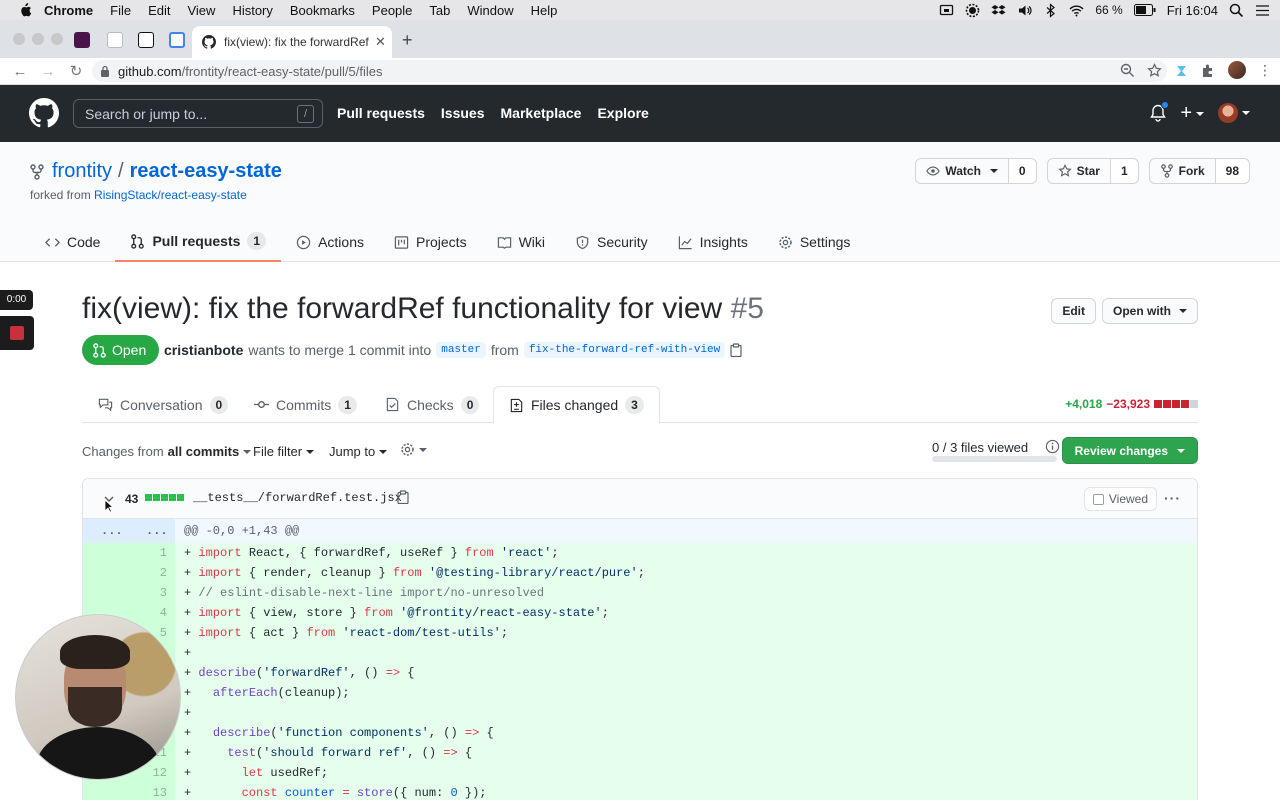 The image size is (1280, 800). What do you see at coordinates (203, 350) in the screenshot?
I see `pr-author-link: cristianbote` at bounding box center [203, 350].